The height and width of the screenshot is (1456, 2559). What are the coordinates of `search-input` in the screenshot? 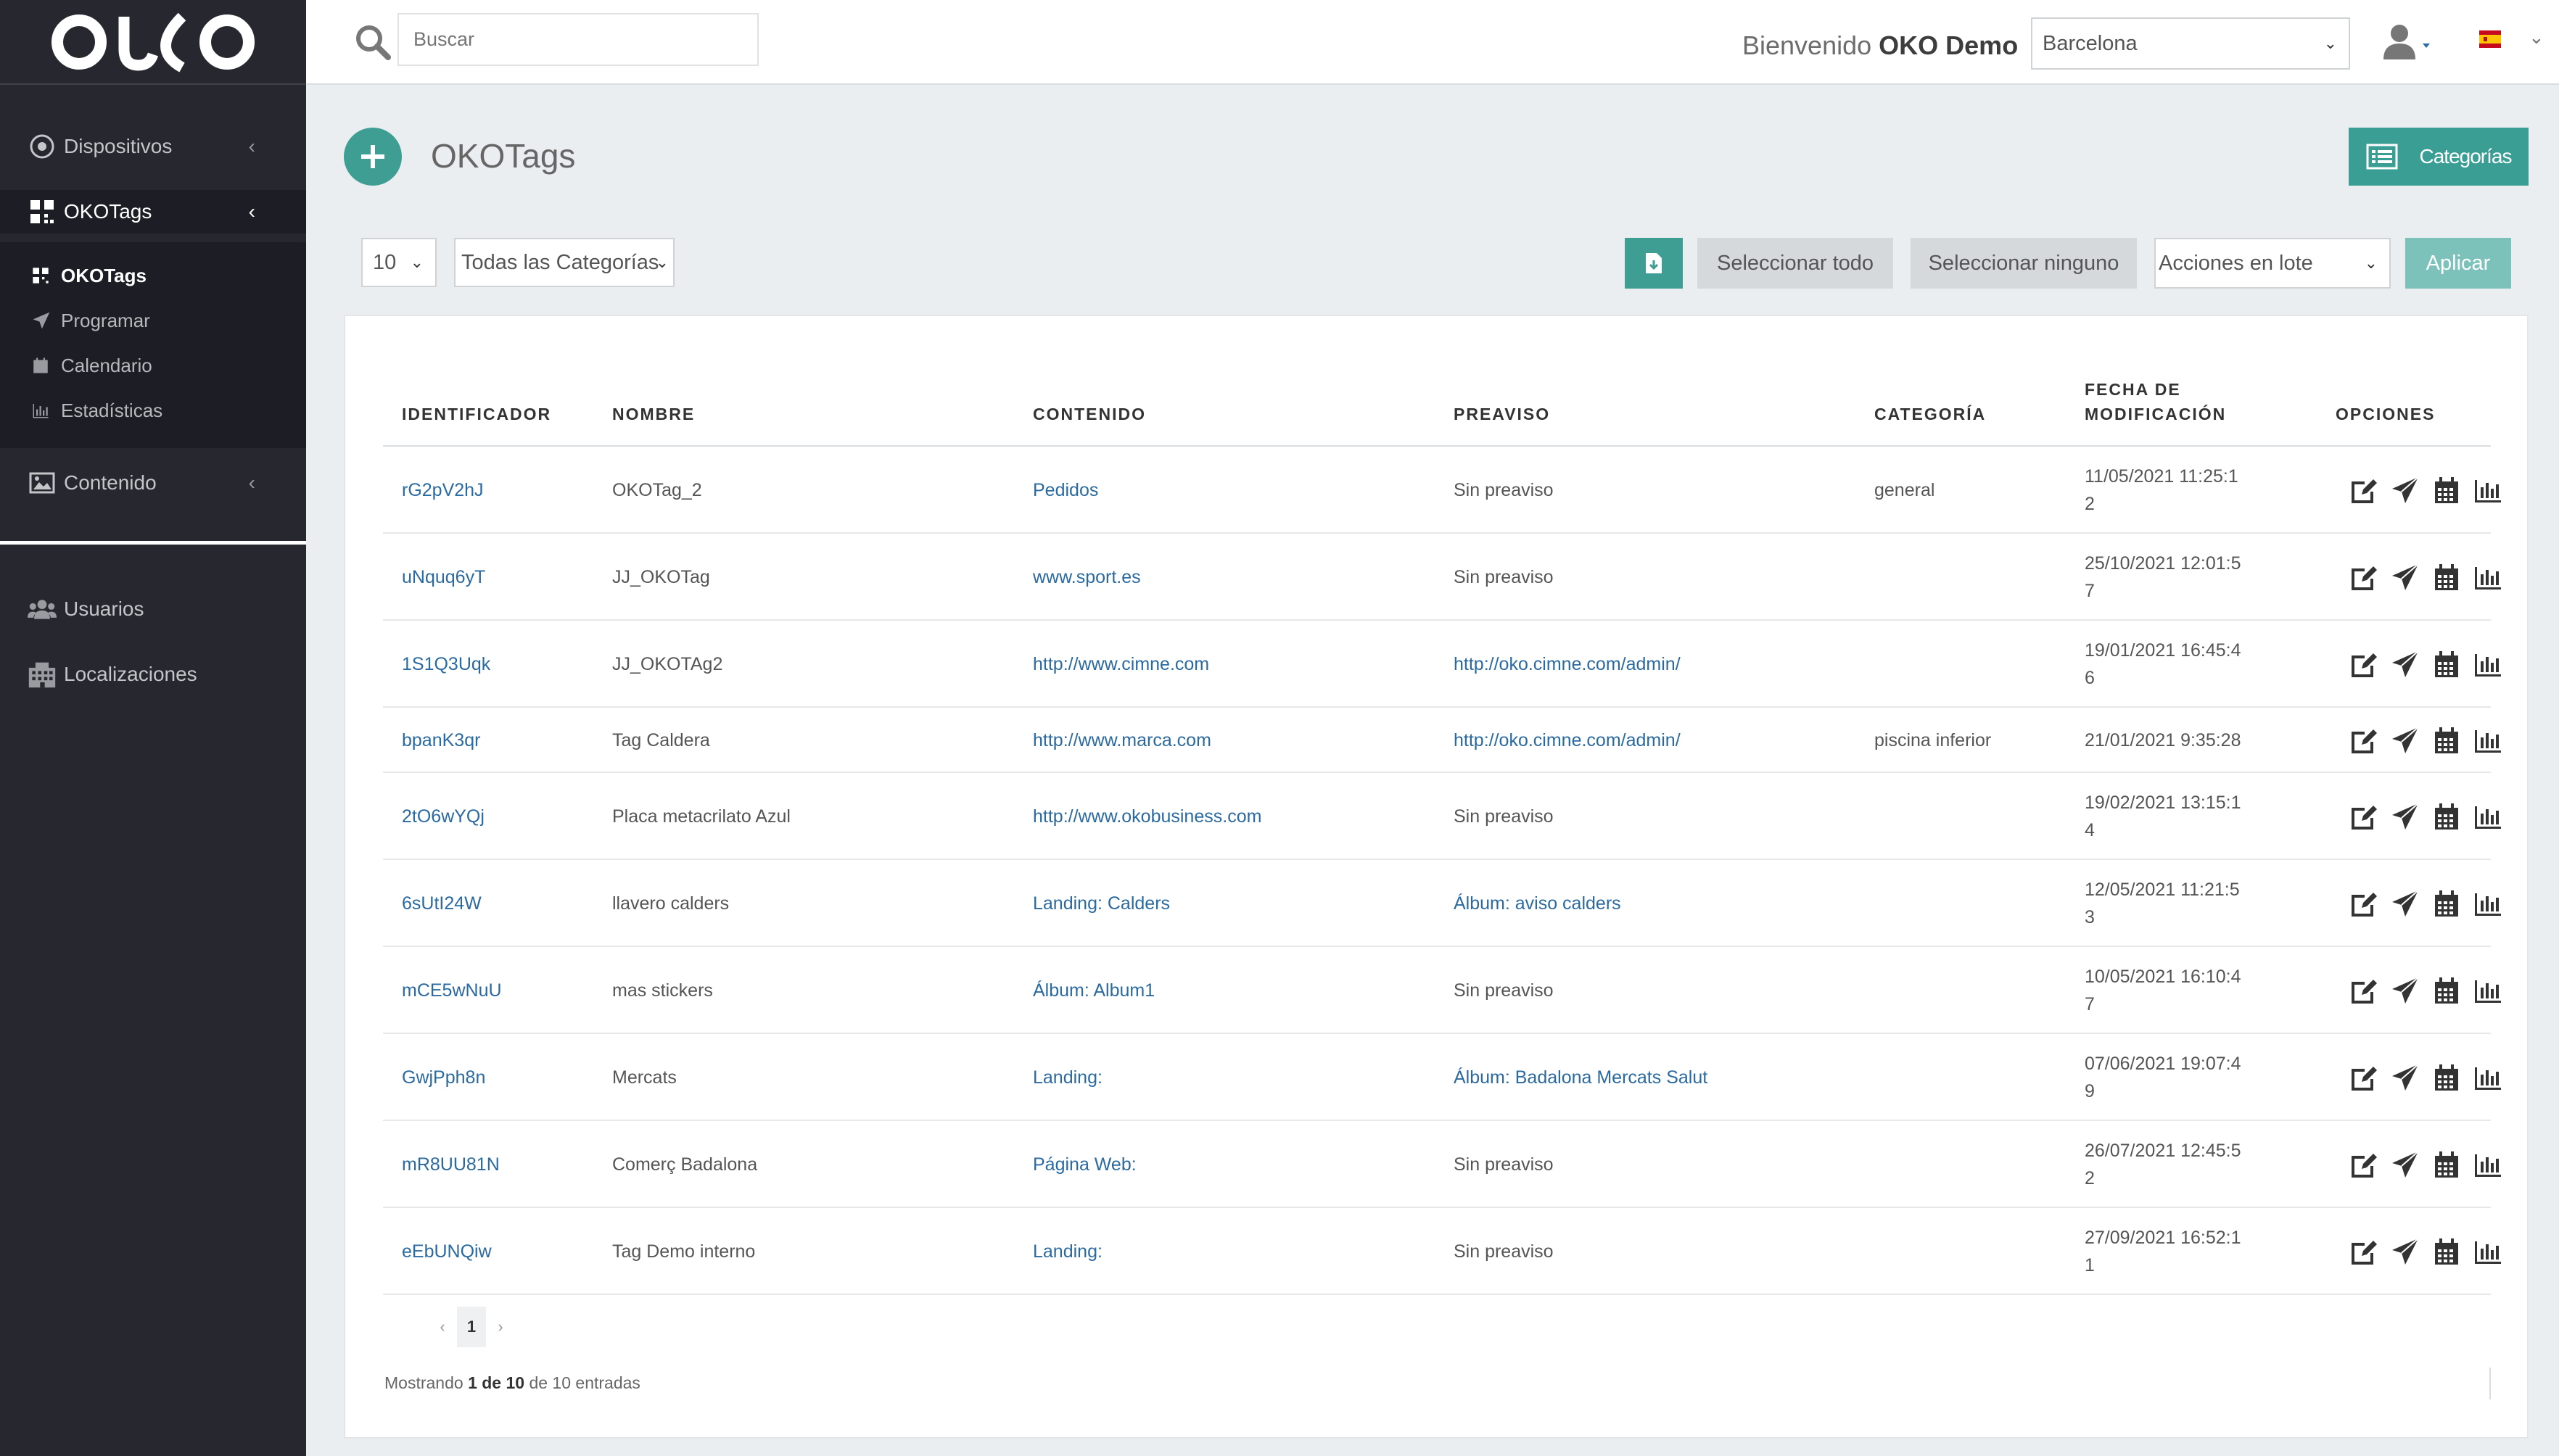 It's located at (578, 39).